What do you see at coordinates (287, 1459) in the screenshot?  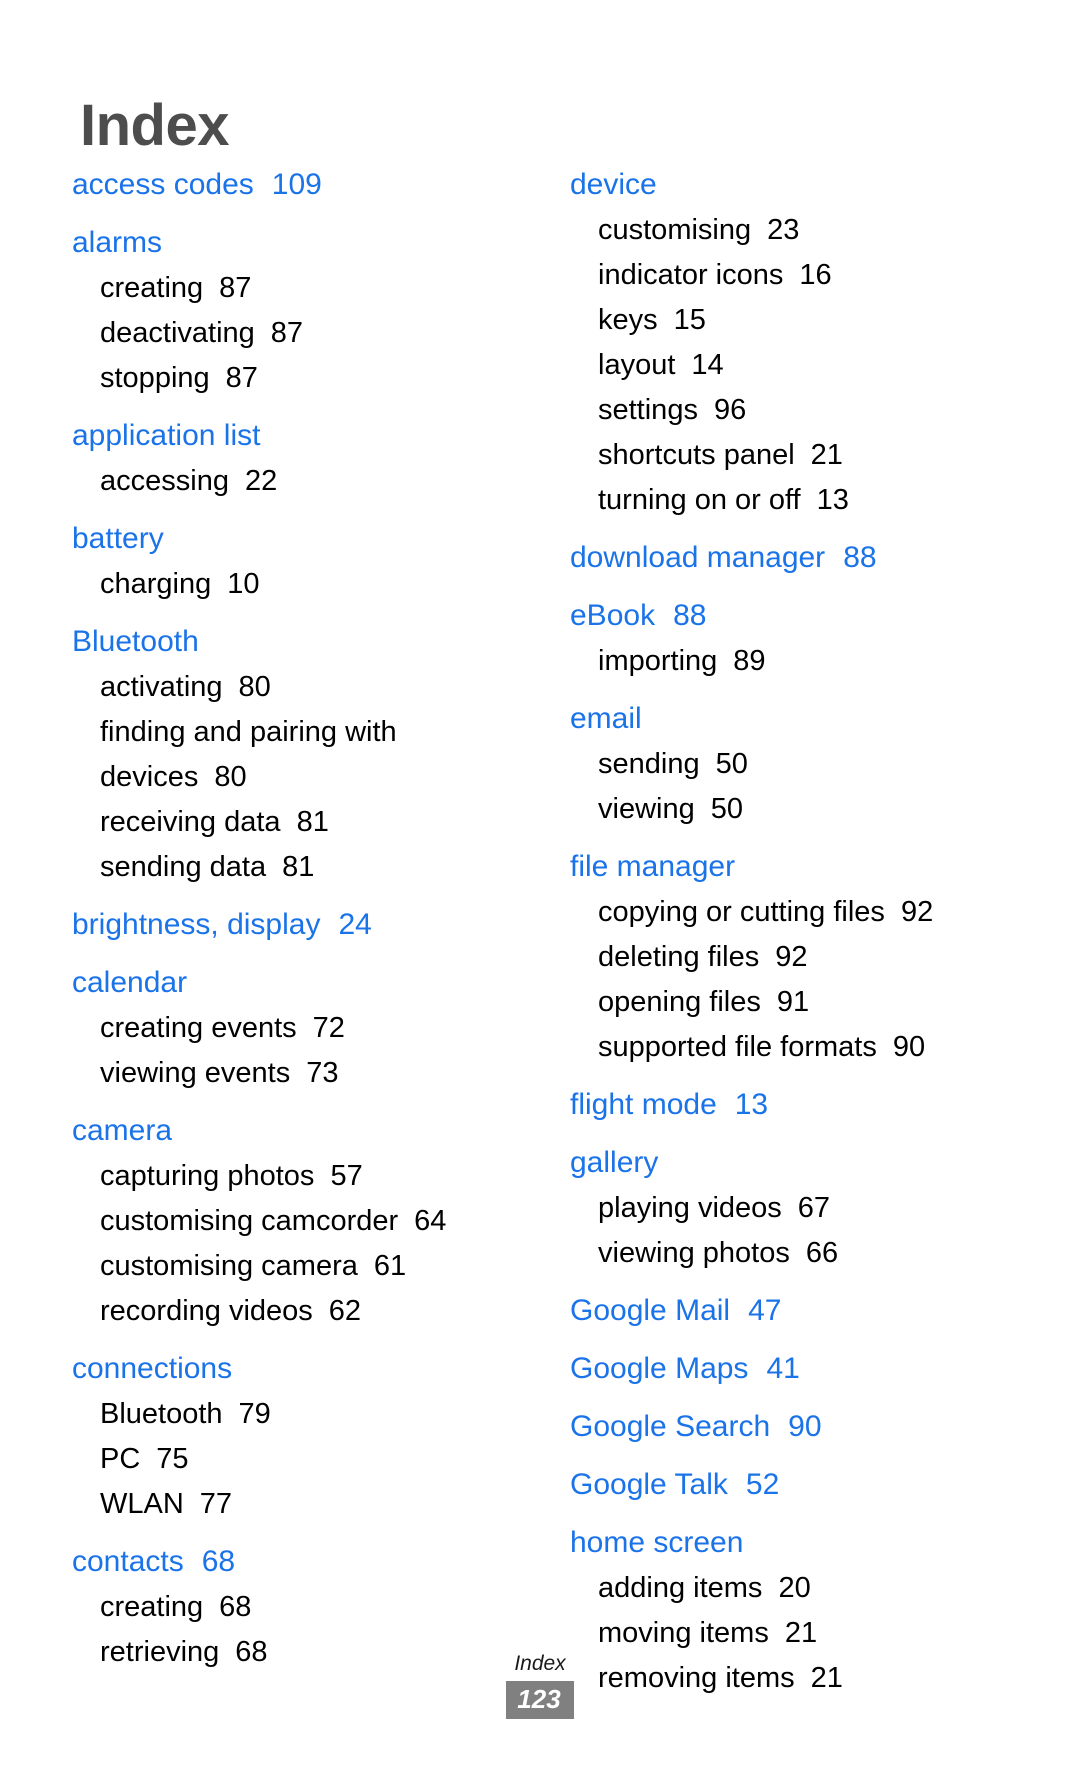 I see `index-subentry: PC 75` at bounding box center [287, 1459].